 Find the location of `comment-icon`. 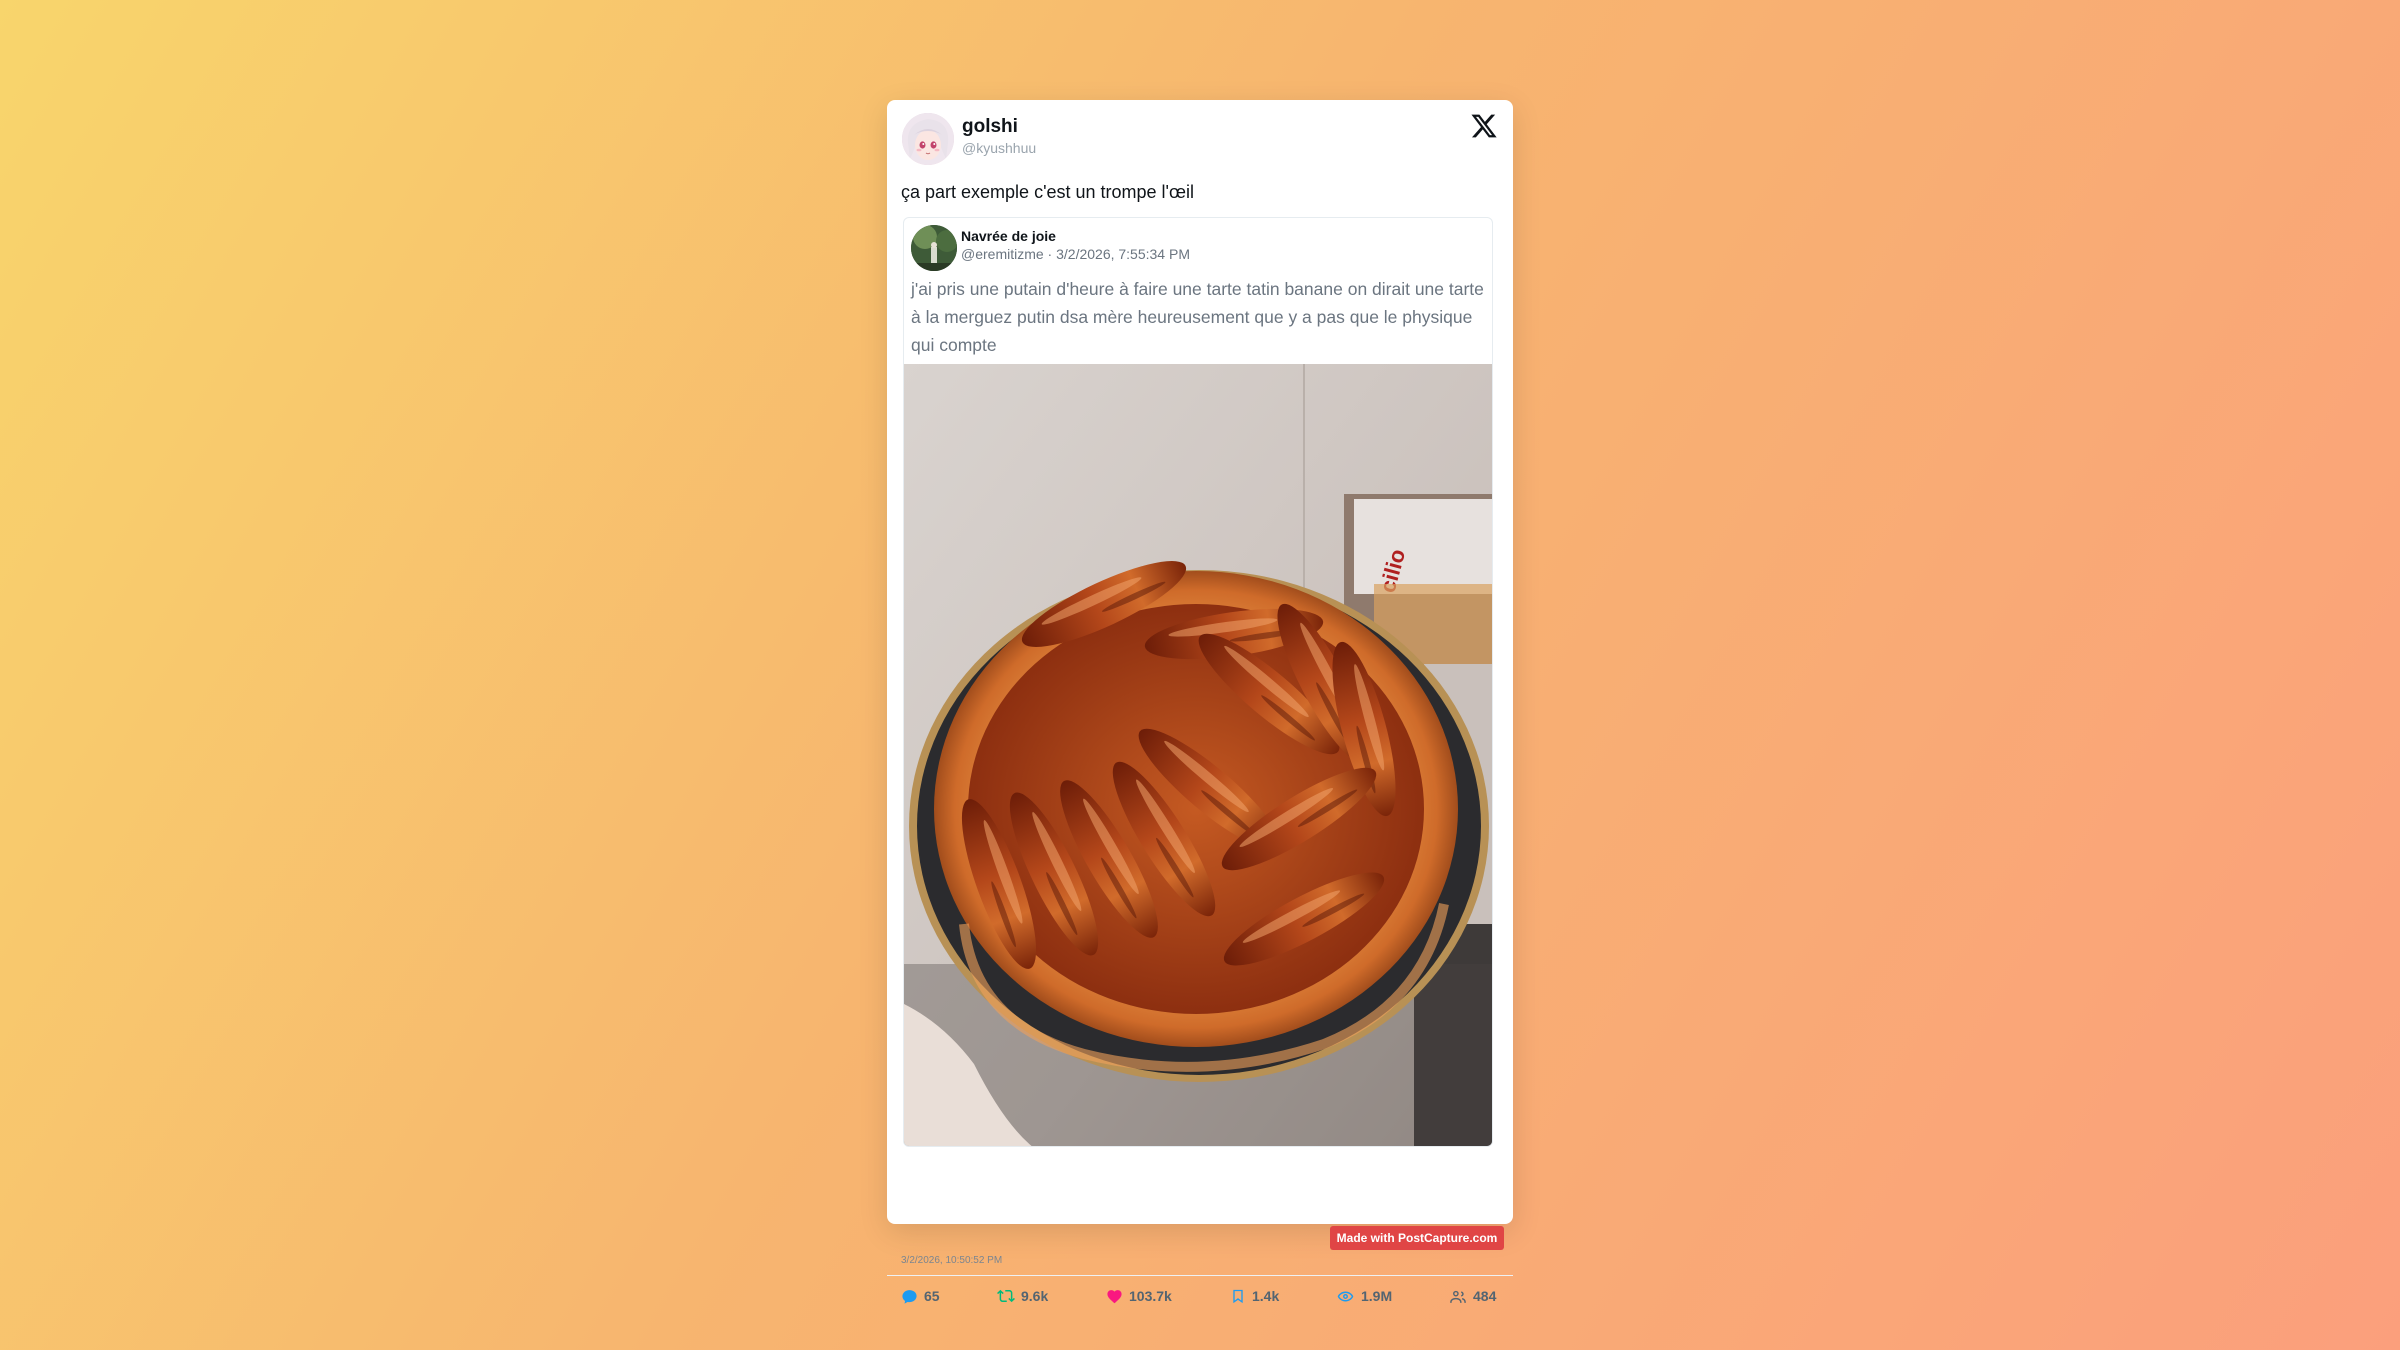

comment-icon is located at coordinates (909, 1296).